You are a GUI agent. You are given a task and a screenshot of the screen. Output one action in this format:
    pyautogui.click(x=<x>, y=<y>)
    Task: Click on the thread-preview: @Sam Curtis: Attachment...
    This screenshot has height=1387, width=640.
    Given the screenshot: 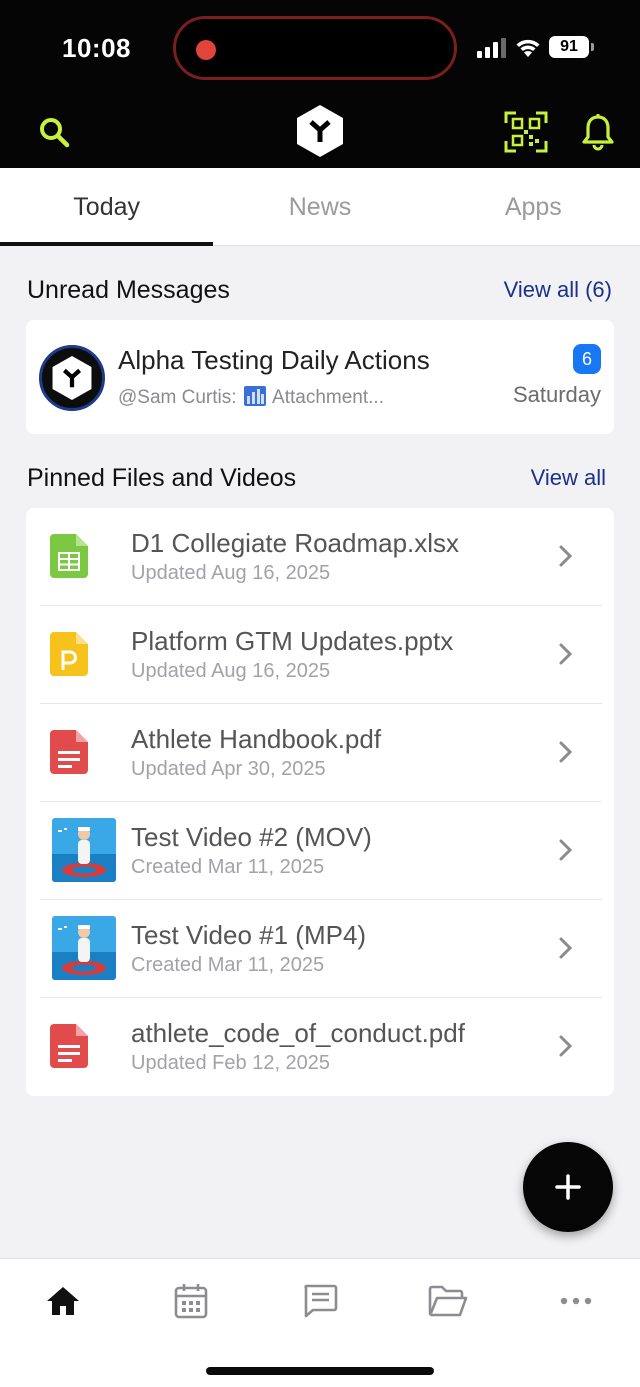 What is the action you would take?
    pyautogui.click(x=251, y=397)
    